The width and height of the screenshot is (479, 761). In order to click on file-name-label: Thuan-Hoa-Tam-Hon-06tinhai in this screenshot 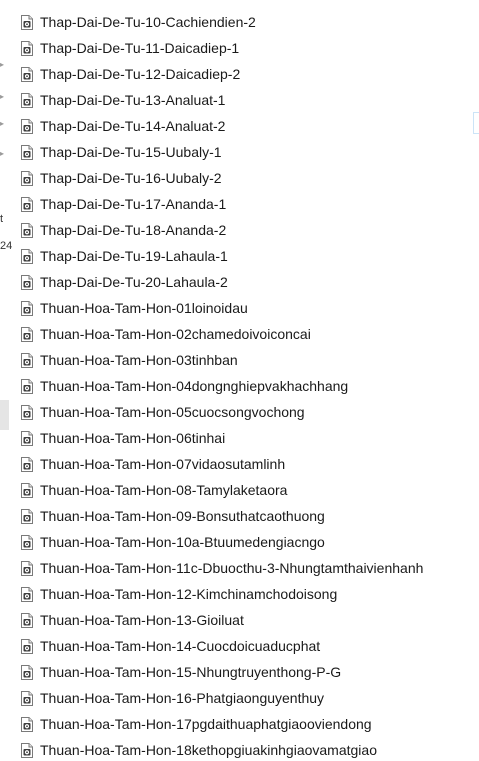, I will do `click(133, 438)`.